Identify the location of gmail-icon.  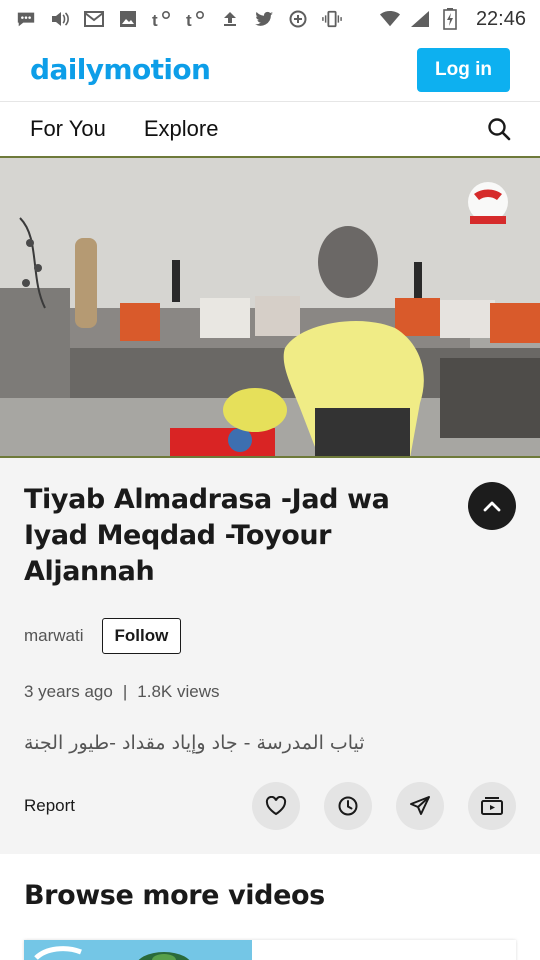
(94, 19).